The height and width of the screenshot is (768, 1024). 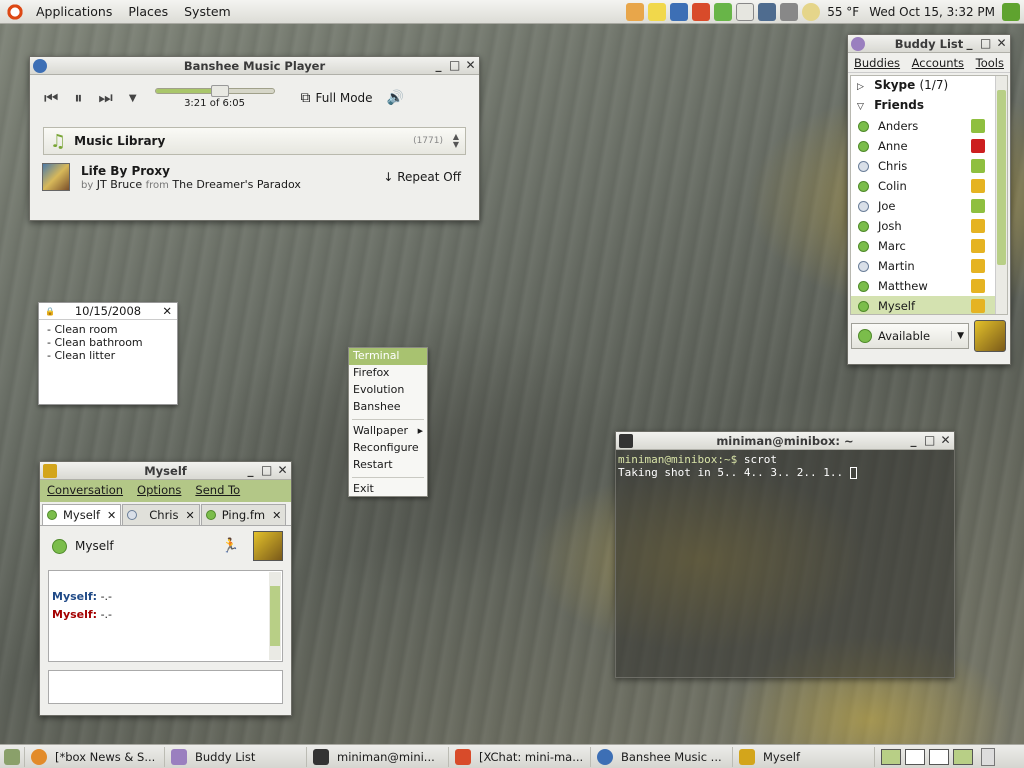 I want to click on menu-item-terminal: Terminal, so click(x=388, y=356).